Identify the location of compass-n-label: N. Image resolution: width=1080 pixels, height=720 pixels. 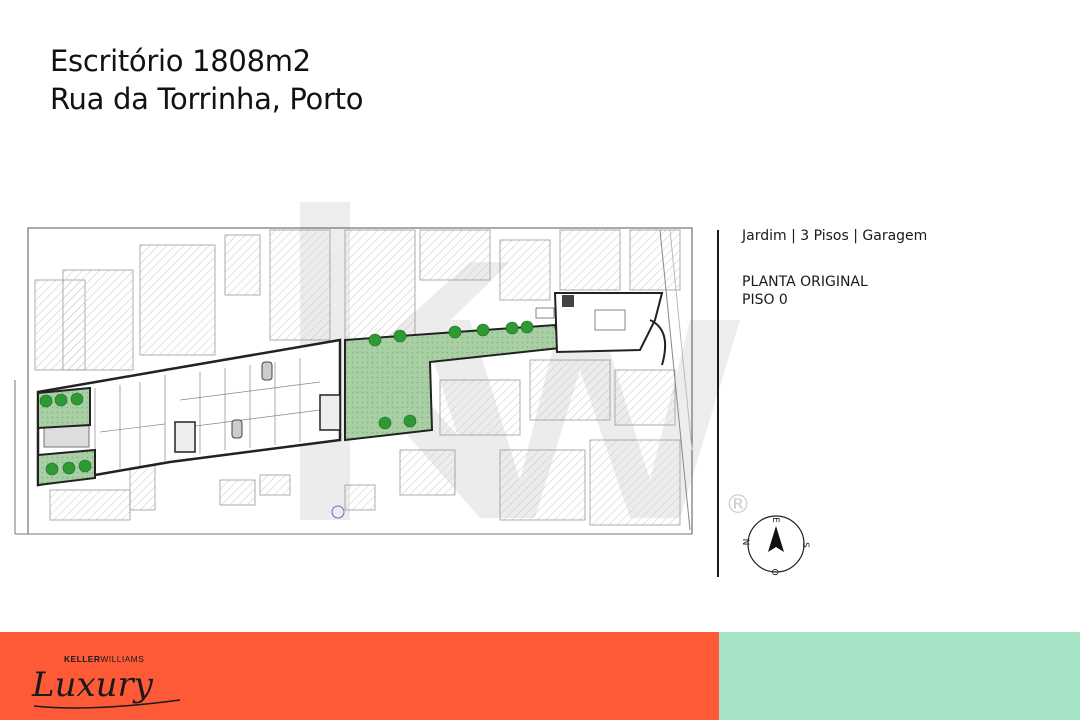
(746, 542).